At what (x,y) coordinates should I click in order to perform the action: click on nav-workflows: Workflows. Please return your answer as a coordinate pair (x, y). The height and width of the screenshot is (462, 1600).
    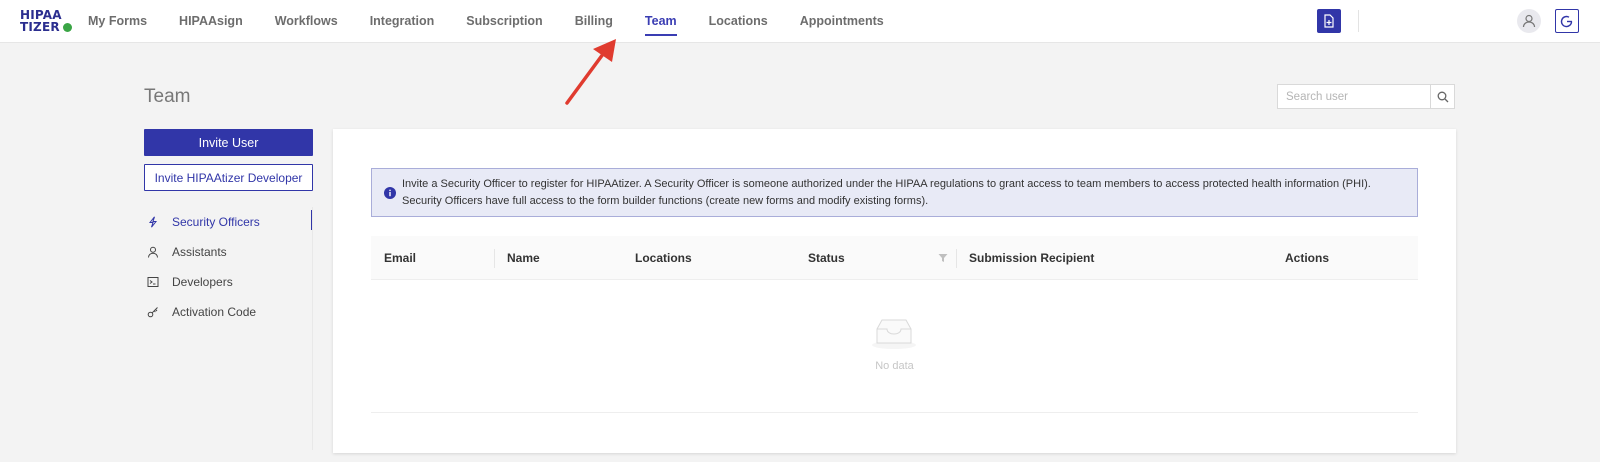
    Looking at the image, I should click on (306, 21).